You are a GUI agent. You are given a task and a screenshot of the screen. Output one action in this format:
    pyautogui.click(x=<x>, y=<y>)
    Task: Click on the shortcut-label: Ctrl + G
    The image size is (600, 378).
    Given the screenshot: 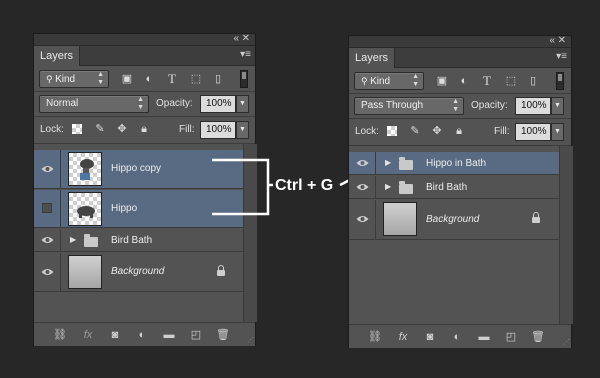 What is the action you would take?
    pyautogui.click(x=304, y=185)
    